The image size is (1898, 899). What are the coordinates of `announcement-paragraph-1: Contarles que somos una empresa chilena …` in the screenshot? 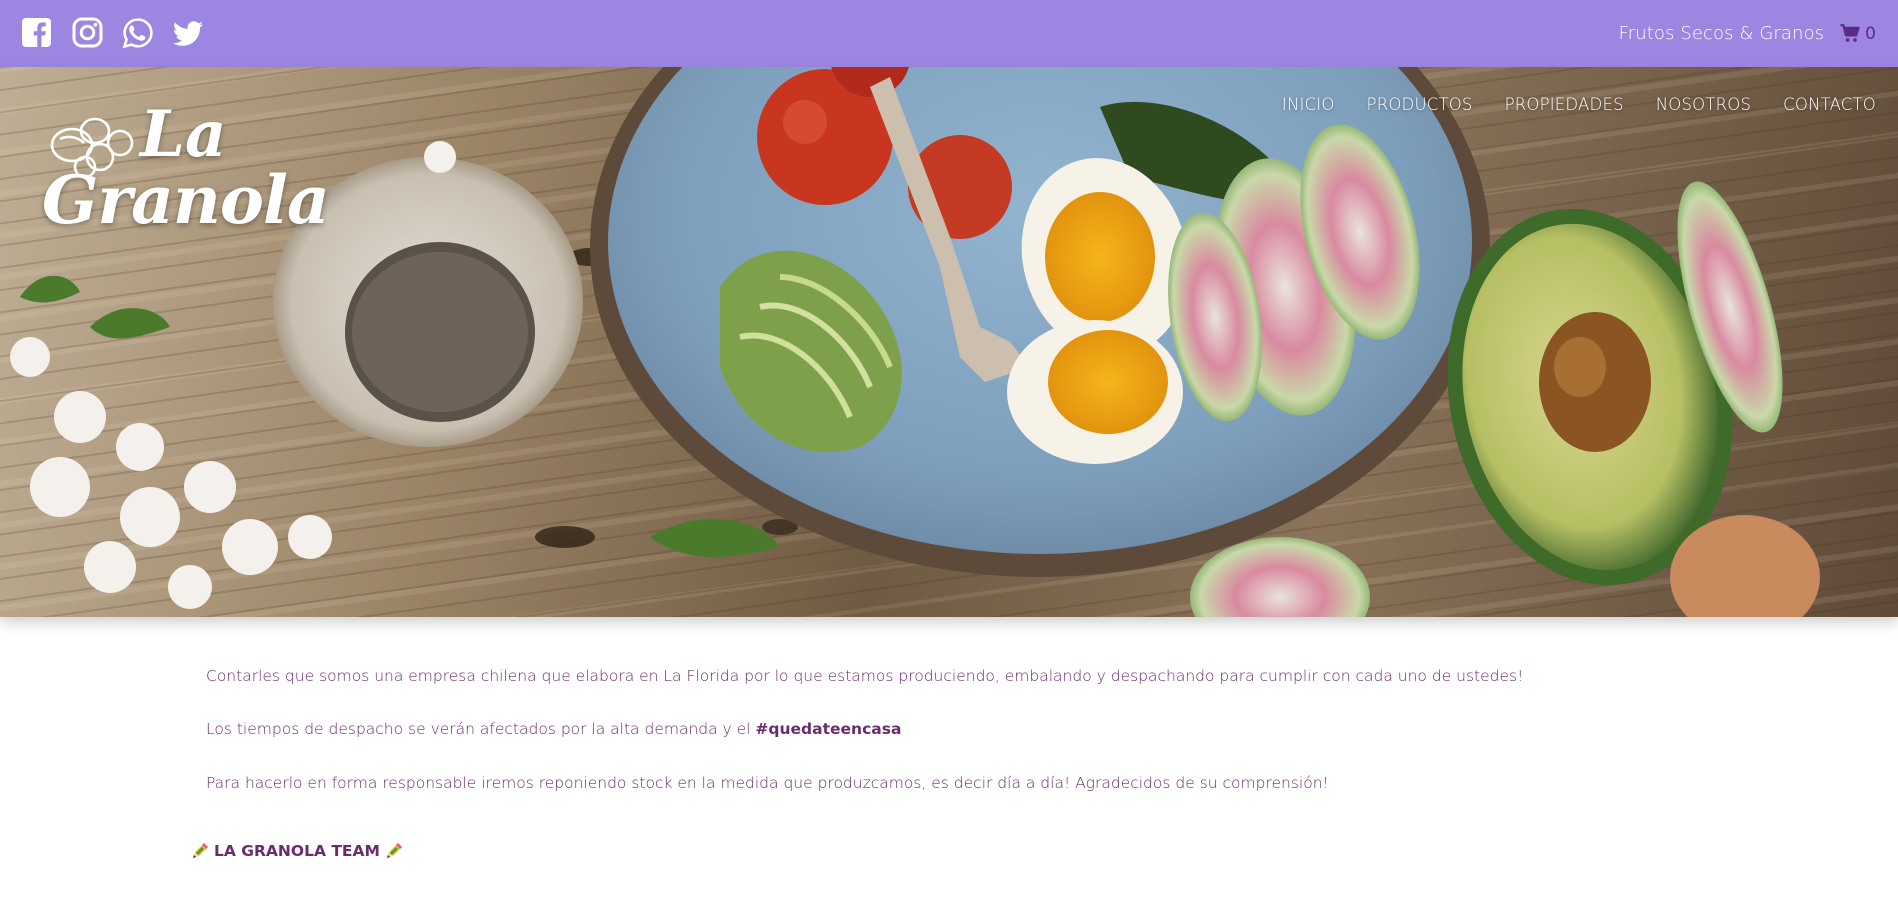 It's located at (865, 676).